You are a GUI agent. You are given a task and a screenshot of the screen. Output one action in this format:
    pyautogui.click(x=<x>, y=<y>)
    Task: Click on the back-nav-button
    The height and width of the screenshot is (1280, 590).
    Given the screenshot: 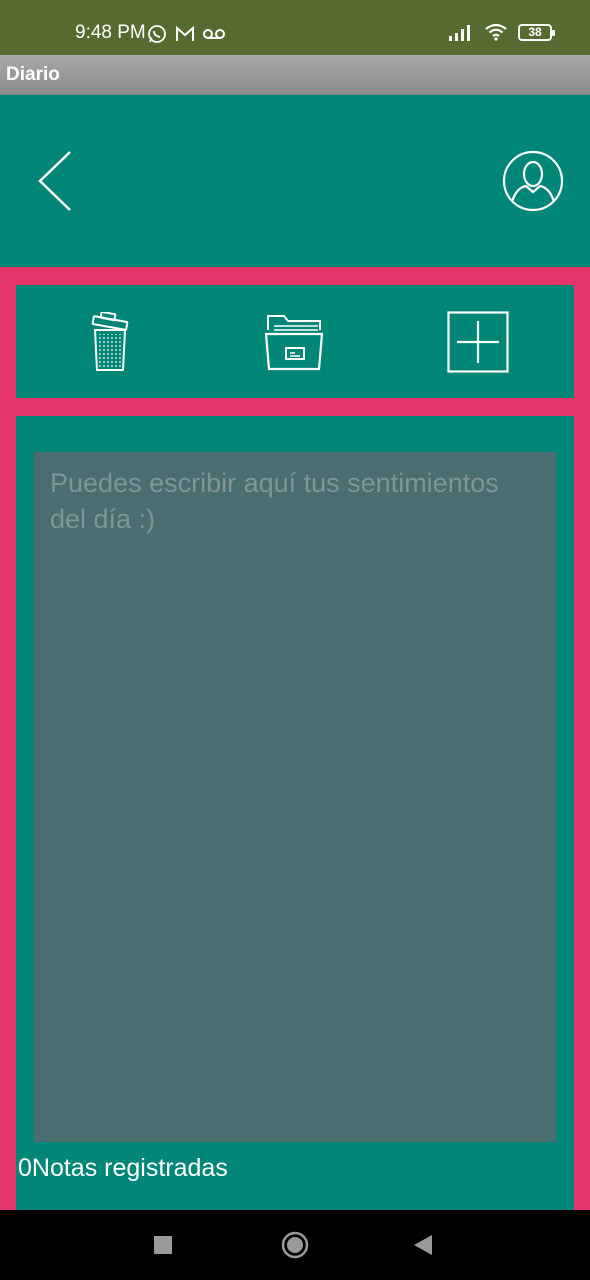 What is the action you would take?
    pyautogui.click(x=423, y=1247)
    